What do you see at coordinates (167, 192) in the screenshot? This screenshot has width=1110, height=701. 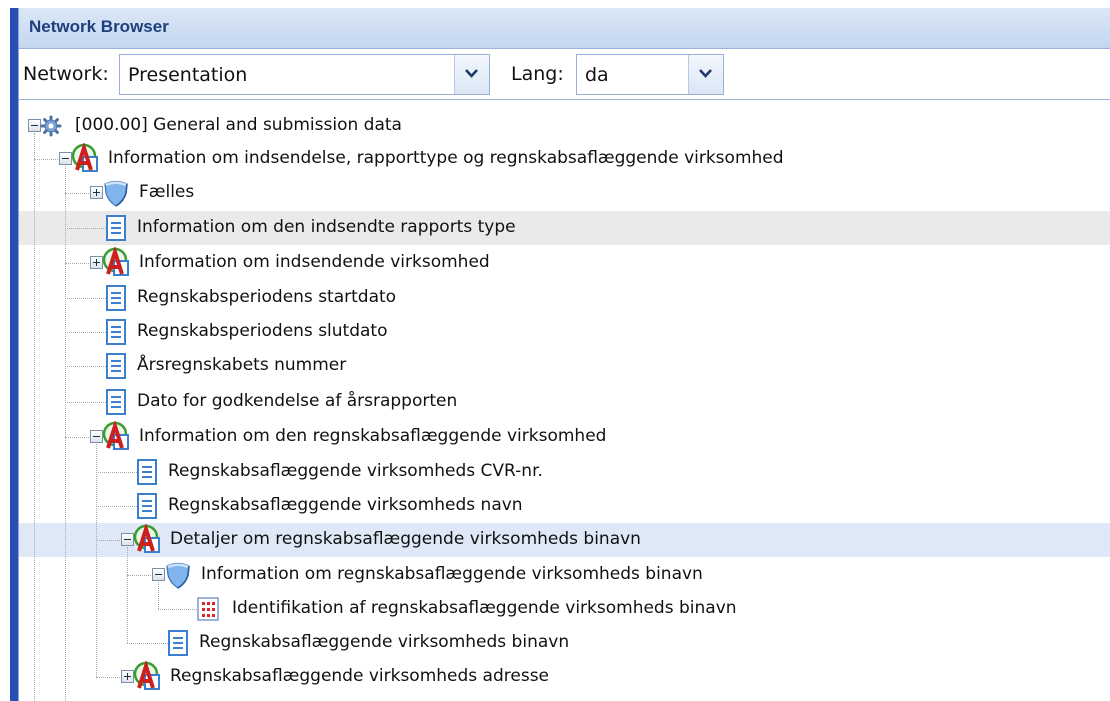 I see `tree-node-label: Fælles` at bounding box center [167, 192].